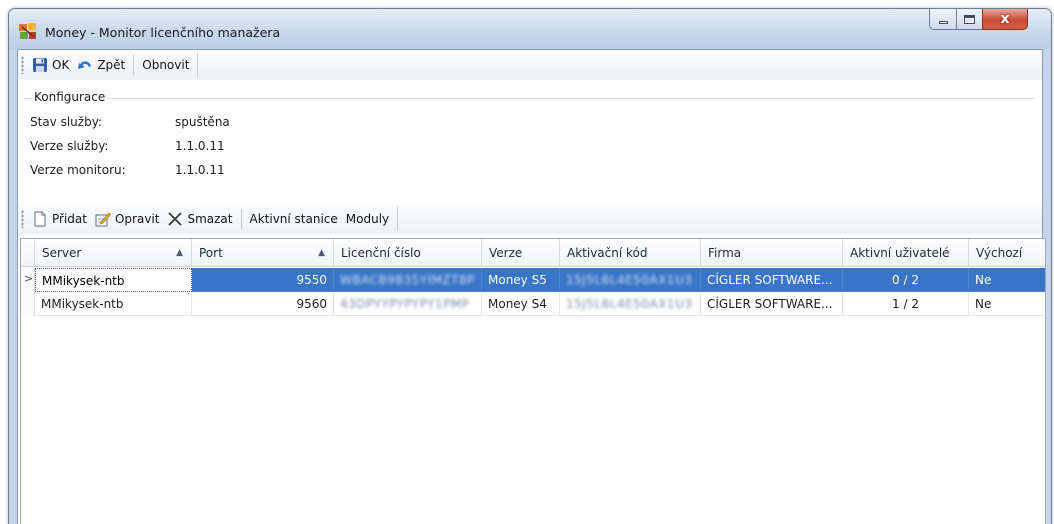  What do you see at coordinates (906, 304) in the screenshot?
I see `cell-active-users: 1 / 2` at bounding box center [906, 304].